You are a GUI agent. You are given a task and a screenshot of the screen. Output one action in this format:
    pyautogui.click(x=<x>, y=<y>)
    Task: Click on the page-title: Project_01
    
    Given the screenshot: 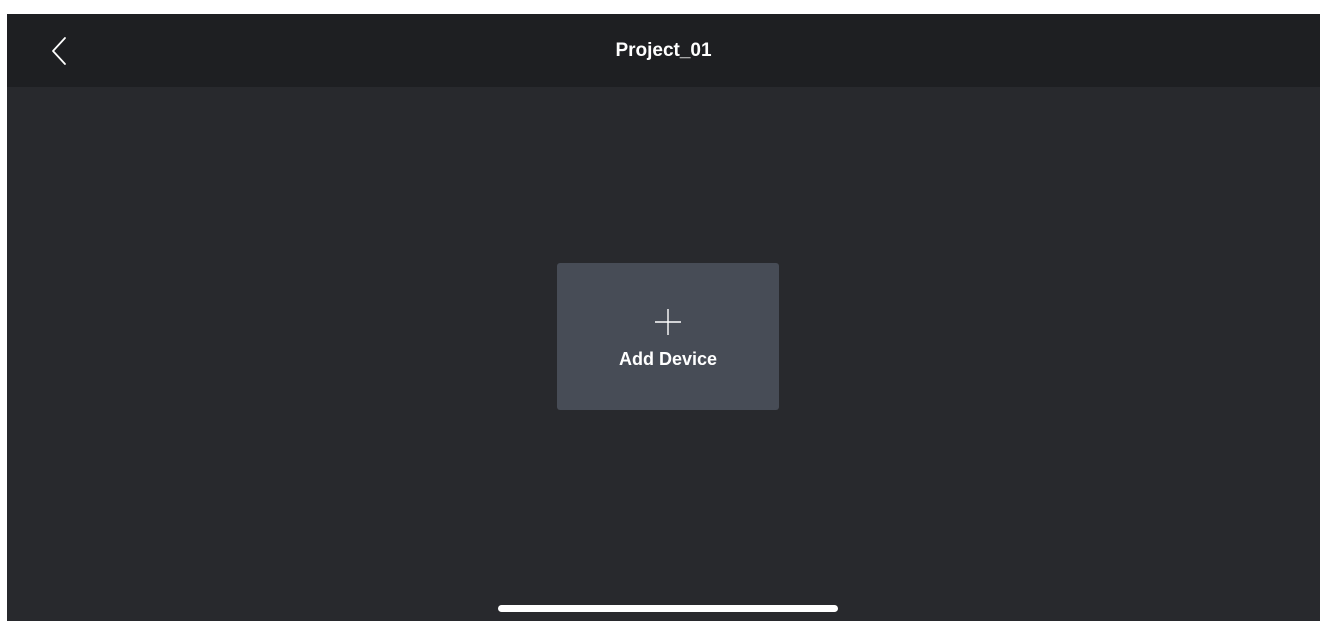 What is the action you would take?
    pyautogui.click(x=663, y=50)
    